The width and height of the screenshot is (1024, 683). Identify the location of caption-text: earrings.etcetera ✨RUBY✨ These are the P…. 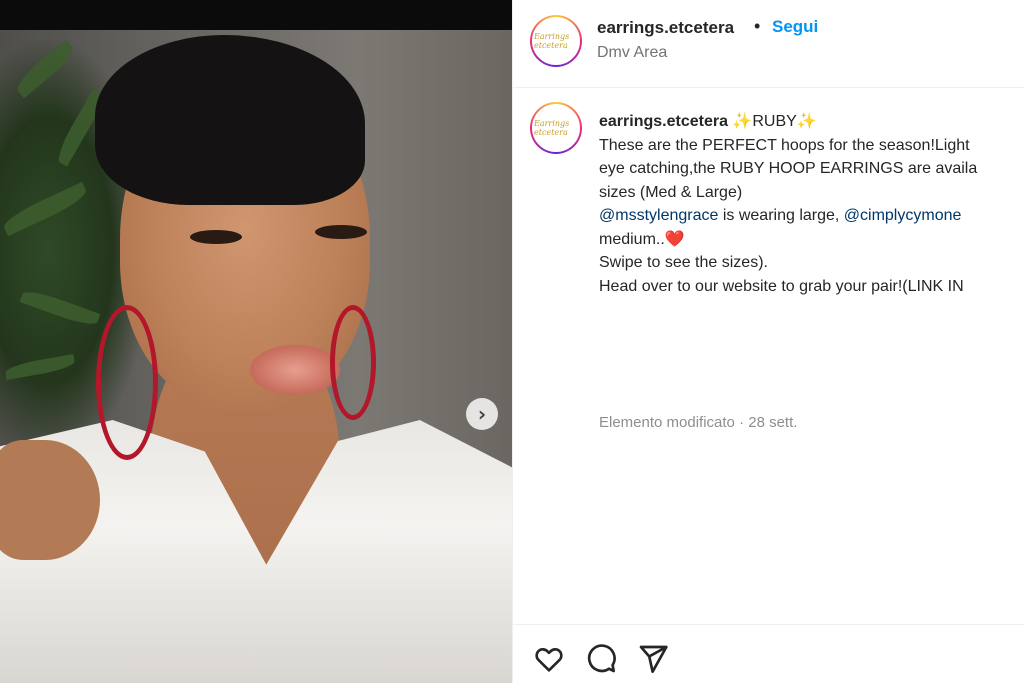
(811, 204).